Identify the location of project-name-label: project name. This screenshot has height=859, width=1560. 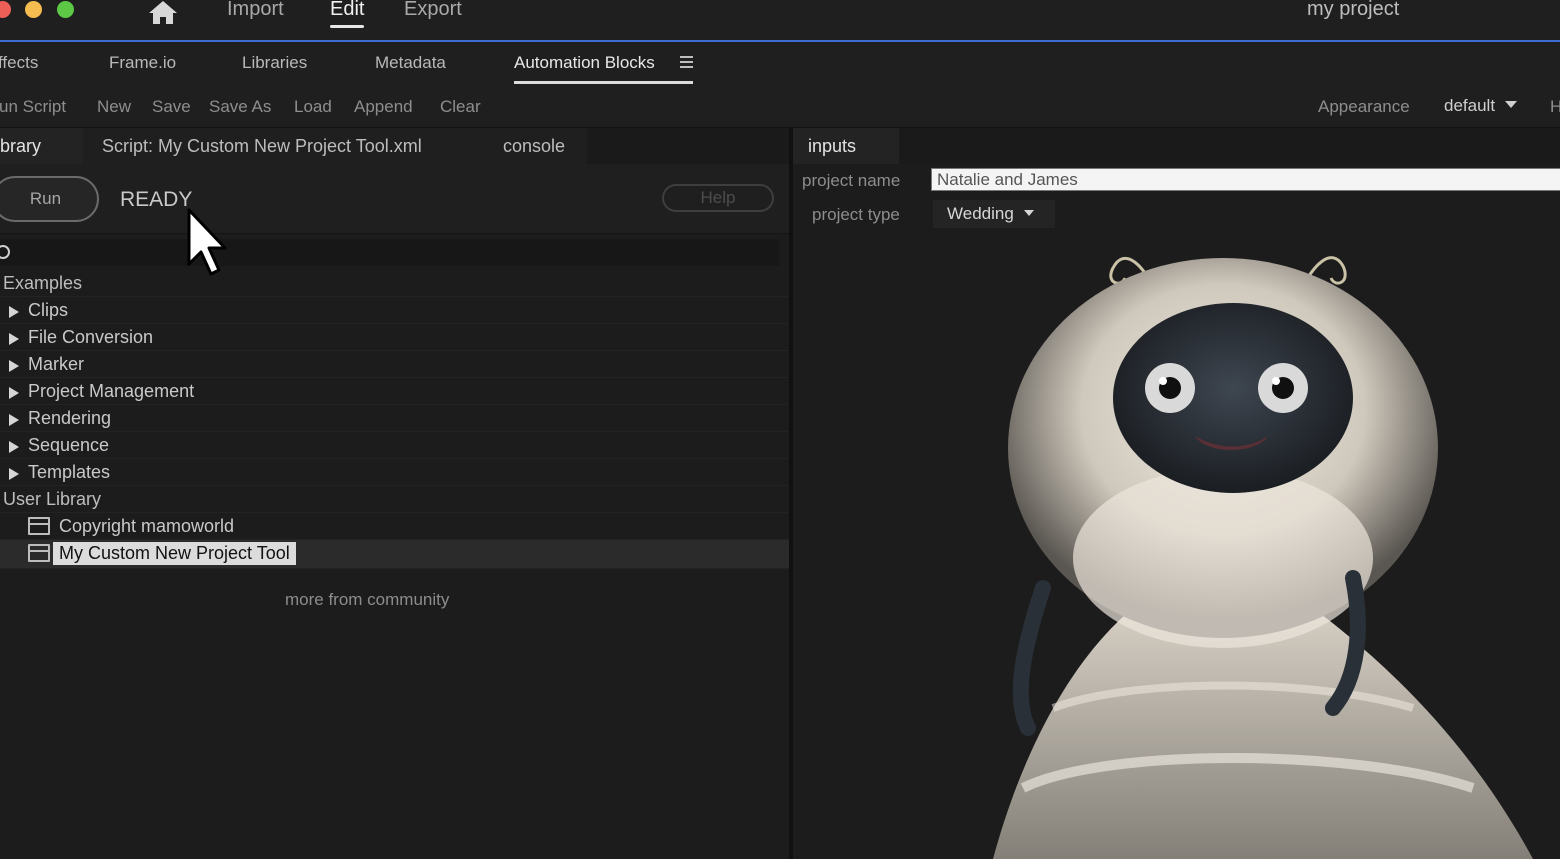
(851, 180).